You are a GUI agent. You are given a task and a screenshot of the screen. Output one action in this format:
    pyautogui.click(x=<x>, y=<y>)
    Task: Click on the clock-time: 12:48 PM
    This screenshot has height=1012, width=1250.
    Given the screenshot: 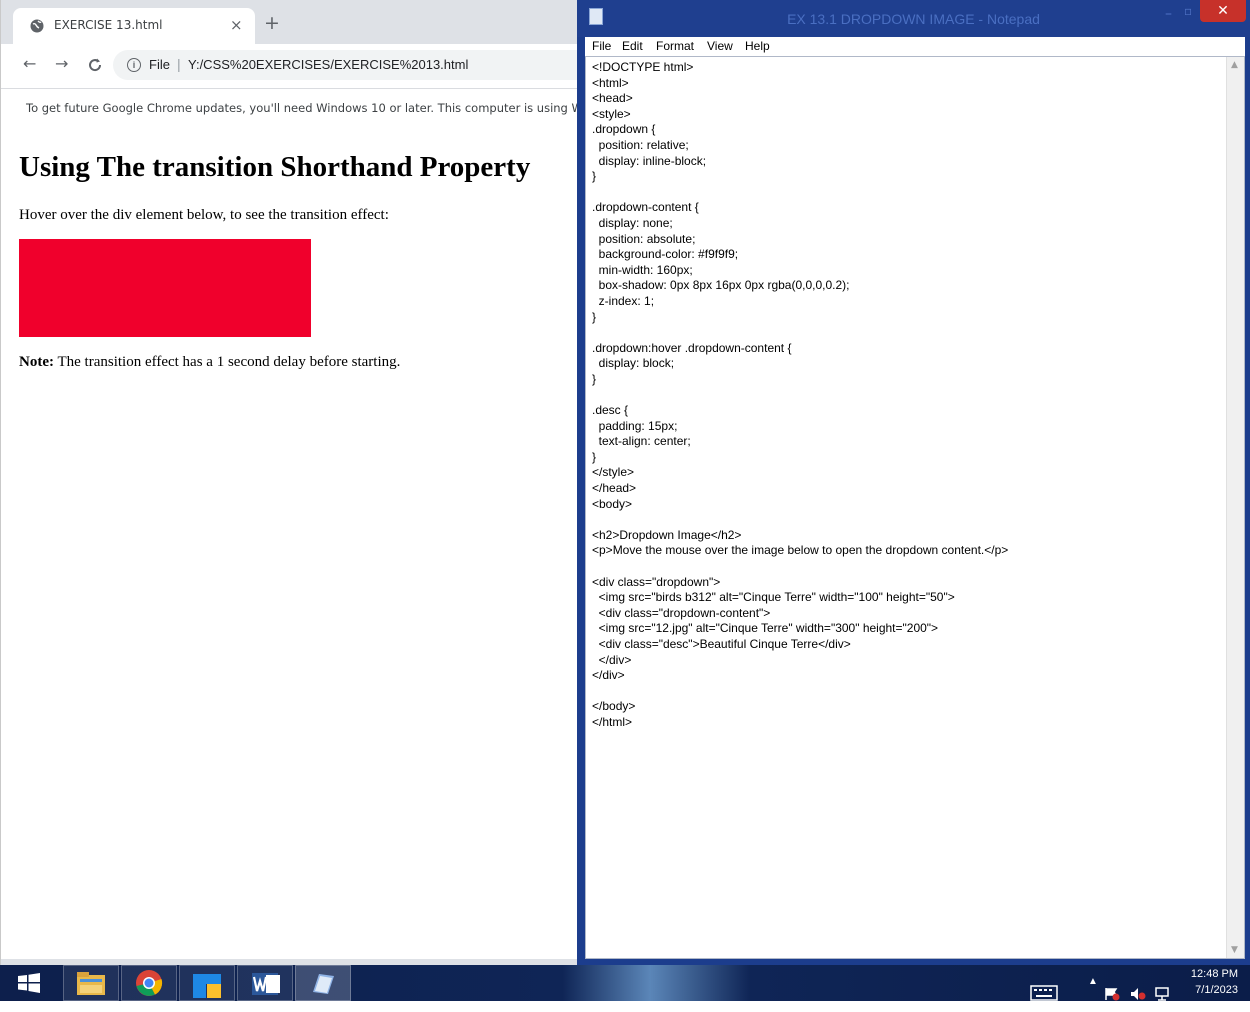 What is the action you would take?
    pyautogui.click(x=1210, y=974)
    